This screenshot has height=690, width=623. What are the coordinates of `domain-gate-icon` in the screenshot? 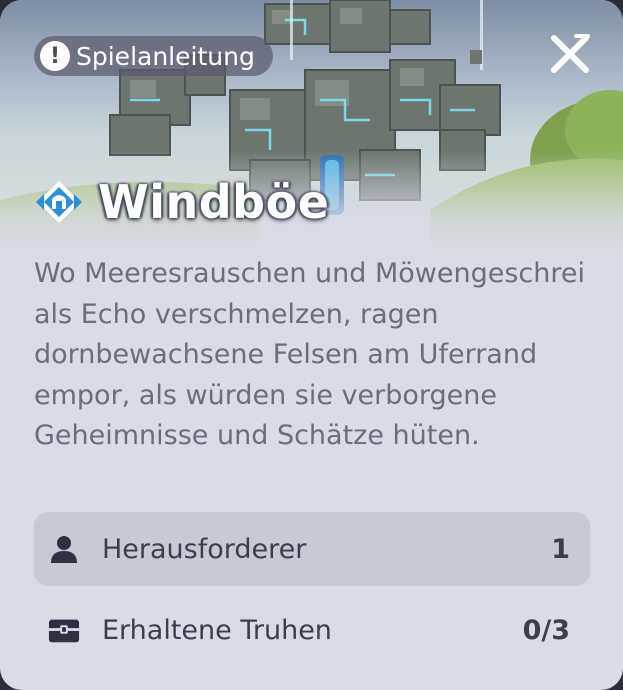 It's located at (59, 202).